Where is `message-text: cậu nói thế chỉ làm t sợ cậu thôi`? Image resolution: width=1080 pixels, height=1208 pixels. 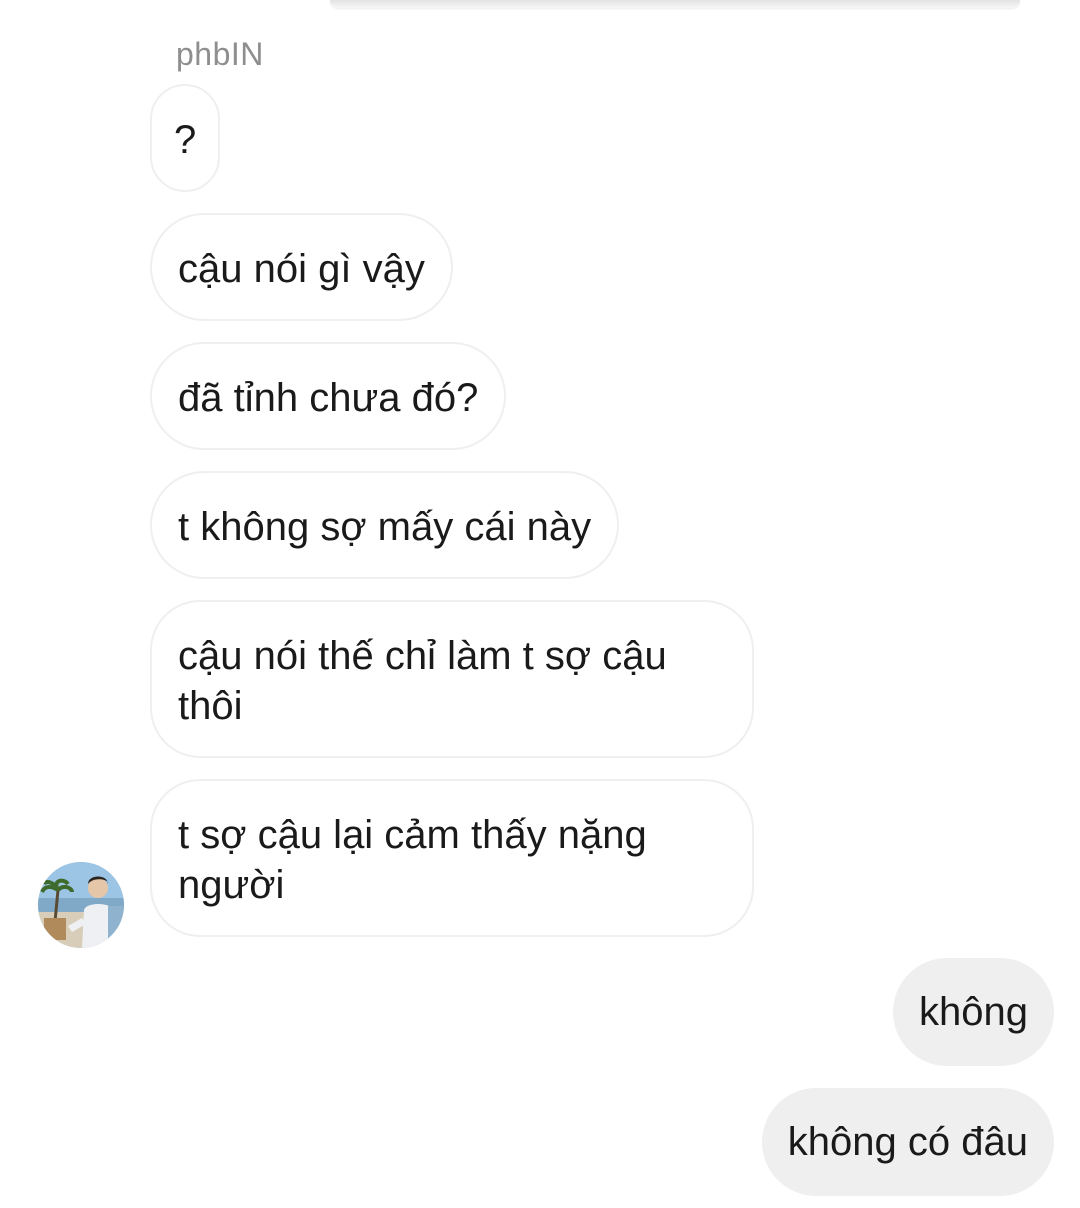
message-text: cậu nói thế chỉ làm t sợ cậu thôi is located at coordinates (422, 681).